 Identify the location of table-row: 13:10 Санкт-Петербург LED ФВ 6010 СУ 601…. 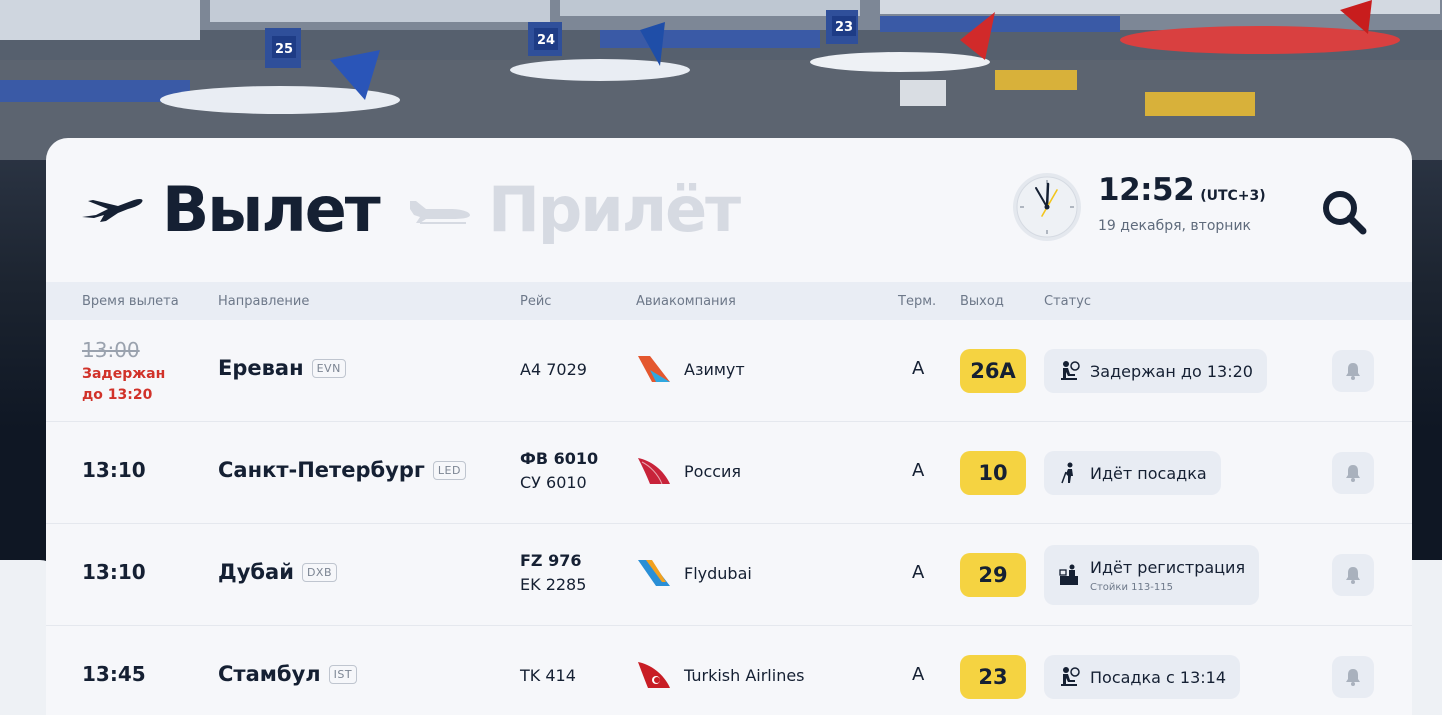
(729, 473).